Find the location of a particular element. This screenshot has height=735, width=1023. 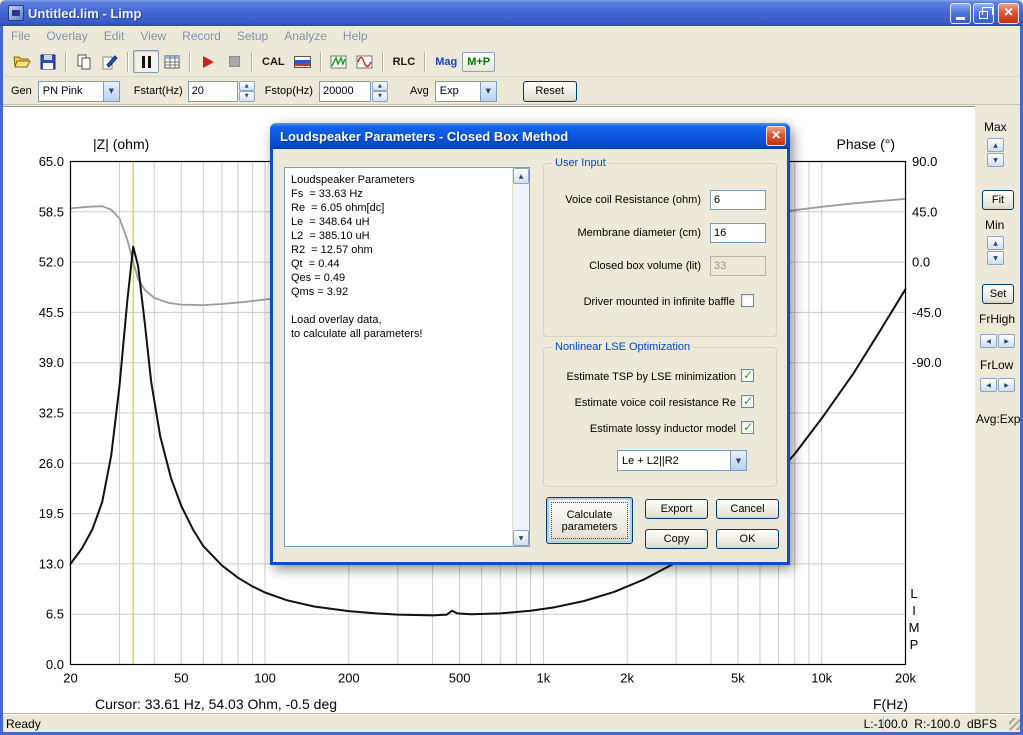

scroll-down-button is located at coordinates (521, 538).